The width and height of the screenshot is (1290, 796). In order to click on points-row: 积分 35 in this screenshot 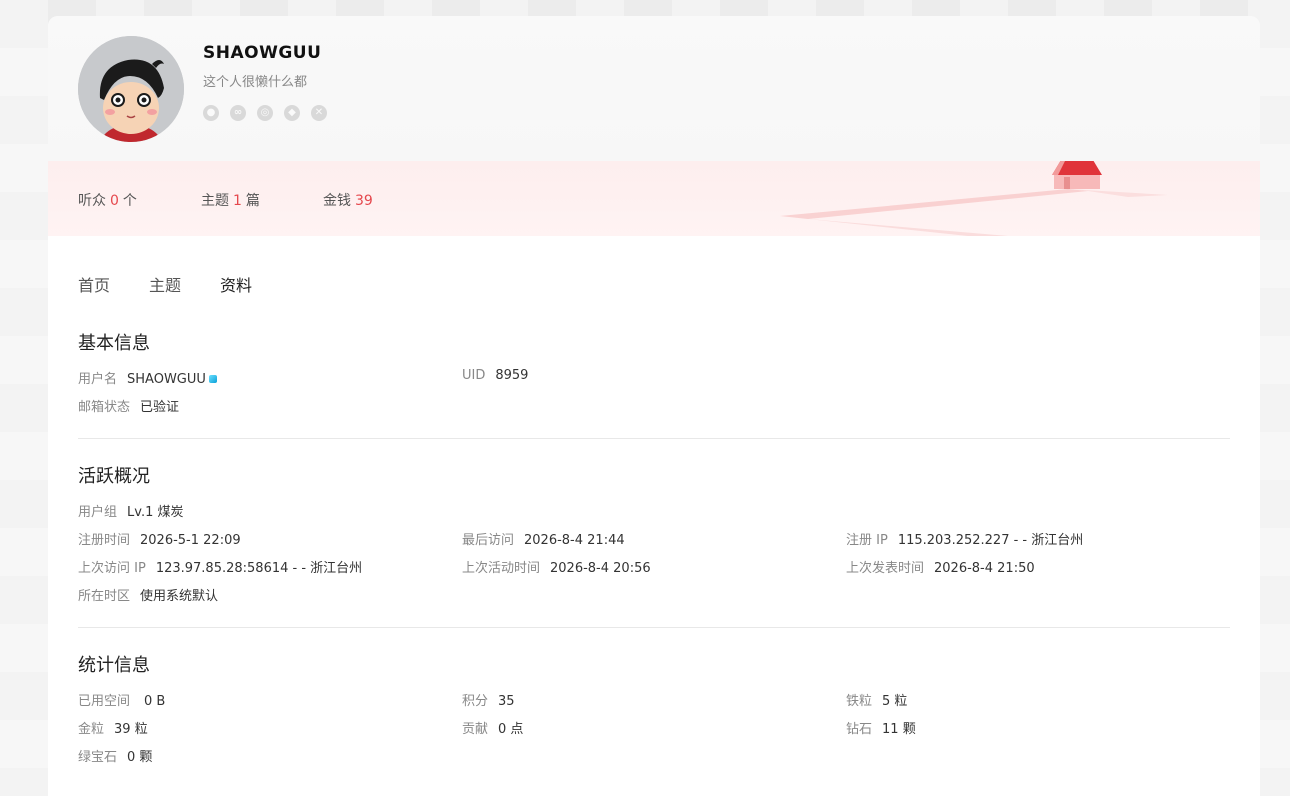, I will do `click(488, 699)`.